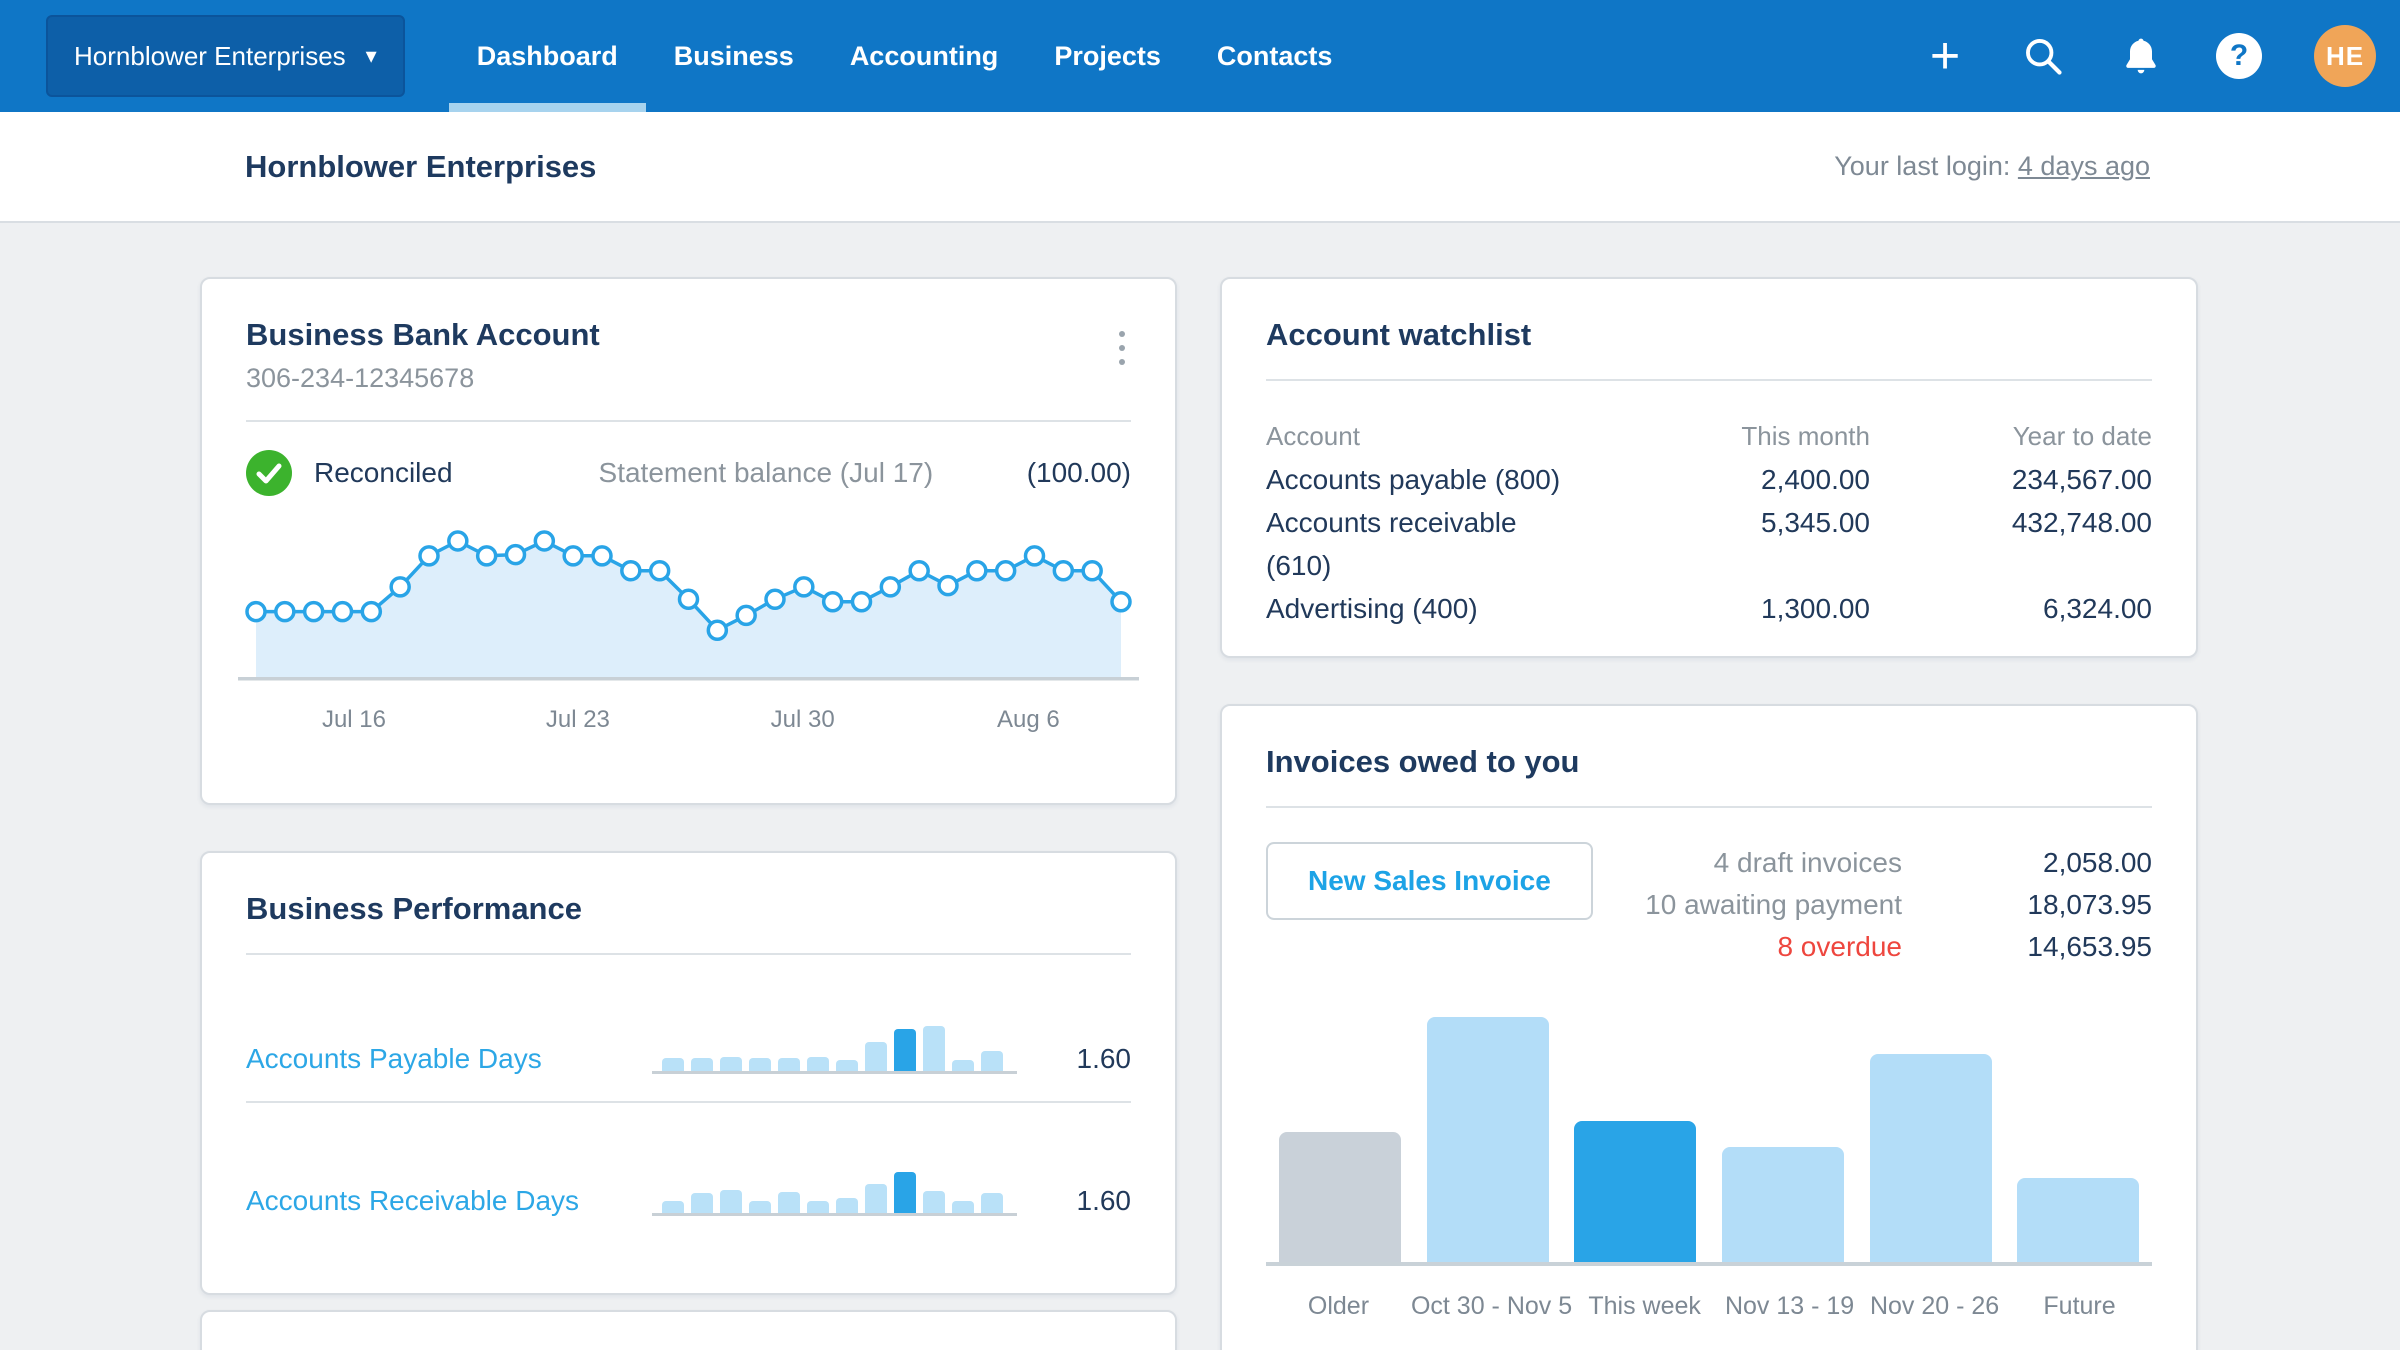  What do you see at coordinates (1122, 348) in the screenshot?
I see `kebab-menu-icon` at bounding box center [1122, 348].